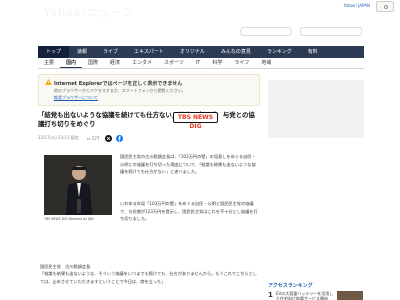  Describe the element at coordinates (217, 63) in the screenshot. I see `cat-science: 科学` at that location.